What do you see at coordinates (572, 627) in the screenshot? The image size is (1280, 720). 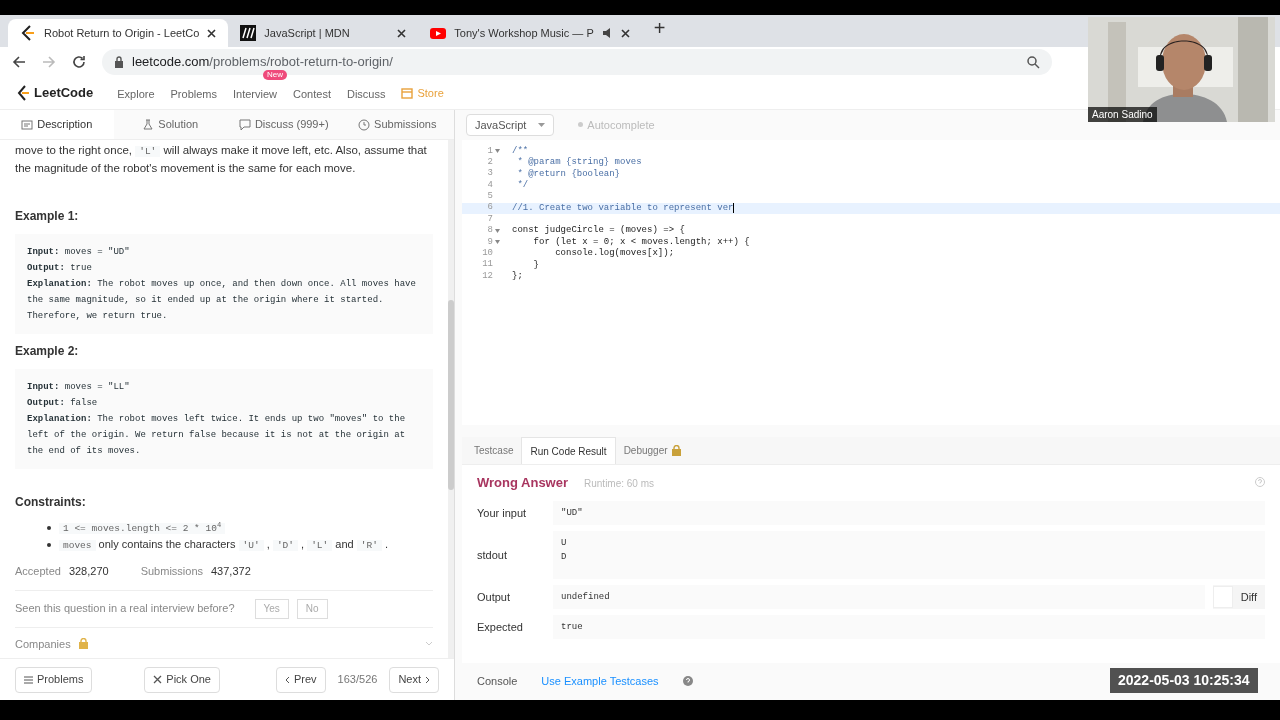 I see `result-line: true` at bounding box center [572, 627].